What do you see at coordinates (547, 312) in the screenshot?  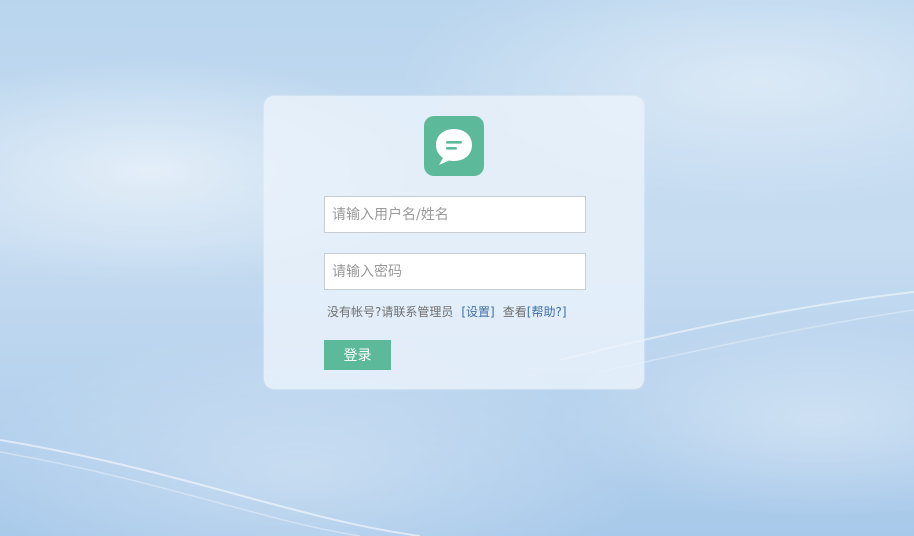 I see `help-link: [帮助?]` at bounding box center [547, 312].